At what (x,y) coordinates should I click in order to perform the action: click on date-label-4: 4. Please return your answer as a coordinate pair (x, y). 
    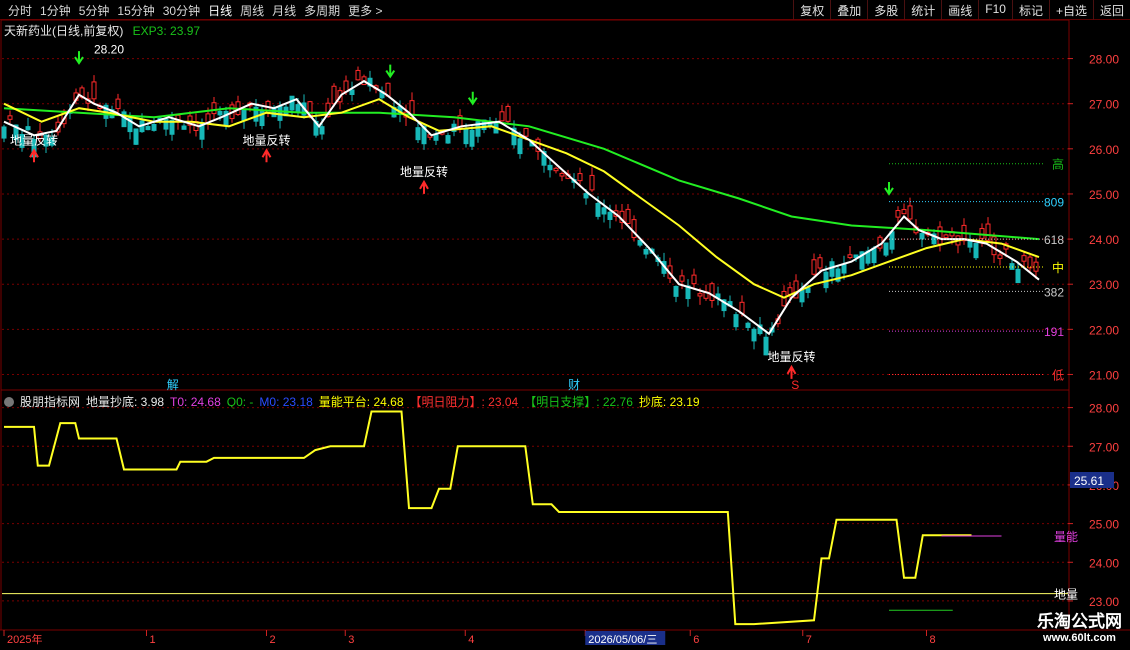
    Looking at the image, I should click on (471, 640).